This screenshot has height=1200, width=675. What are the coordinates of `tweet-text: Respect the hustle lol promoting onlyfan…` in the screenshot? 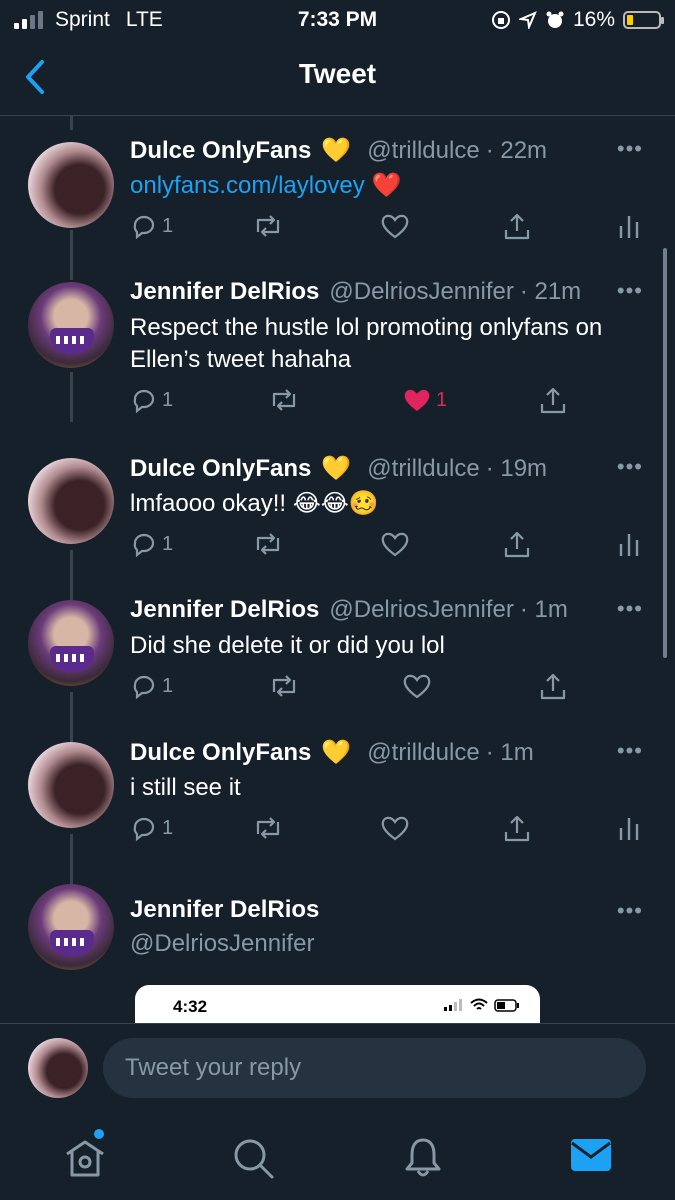 It's located at (366, 343).